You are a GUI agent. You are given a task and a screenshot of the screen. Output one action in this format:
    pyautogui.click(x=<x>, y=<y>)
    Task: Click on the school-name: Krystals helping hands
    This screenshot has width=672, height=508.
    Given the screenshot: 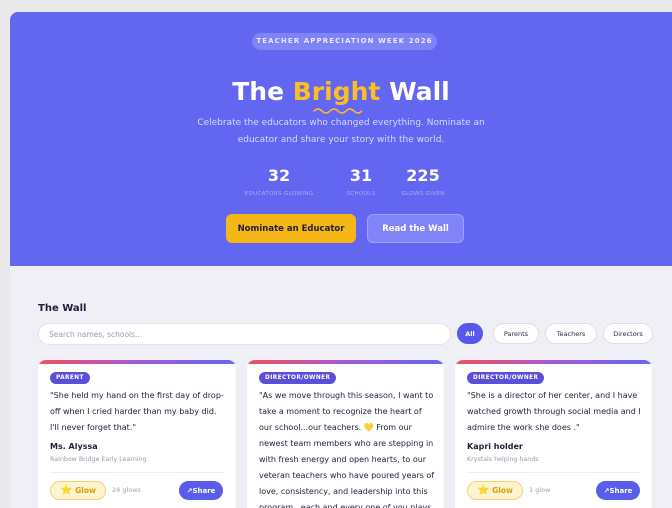 What is the action you would take?
    pyautogui.click(x=503, y=459)
    